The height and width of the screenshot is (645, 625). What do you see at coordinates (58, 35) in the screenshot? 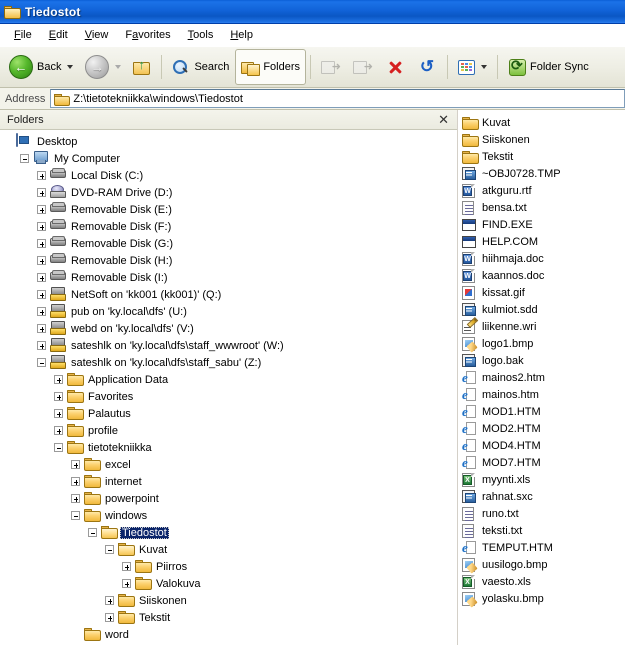
I see `menu-edit: Edit` at bounding box center [58, 35].